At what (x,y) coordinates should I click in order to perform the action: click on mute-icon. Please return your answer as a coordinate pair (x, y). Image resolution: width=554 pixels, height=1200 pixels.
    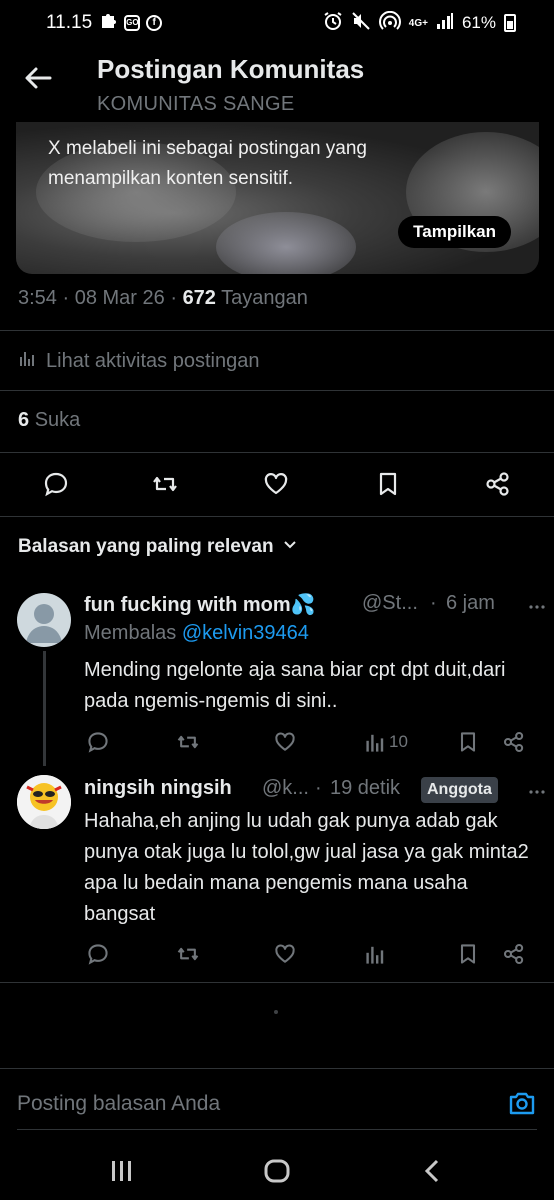
    Looking at the image, I should click on (361, 23).